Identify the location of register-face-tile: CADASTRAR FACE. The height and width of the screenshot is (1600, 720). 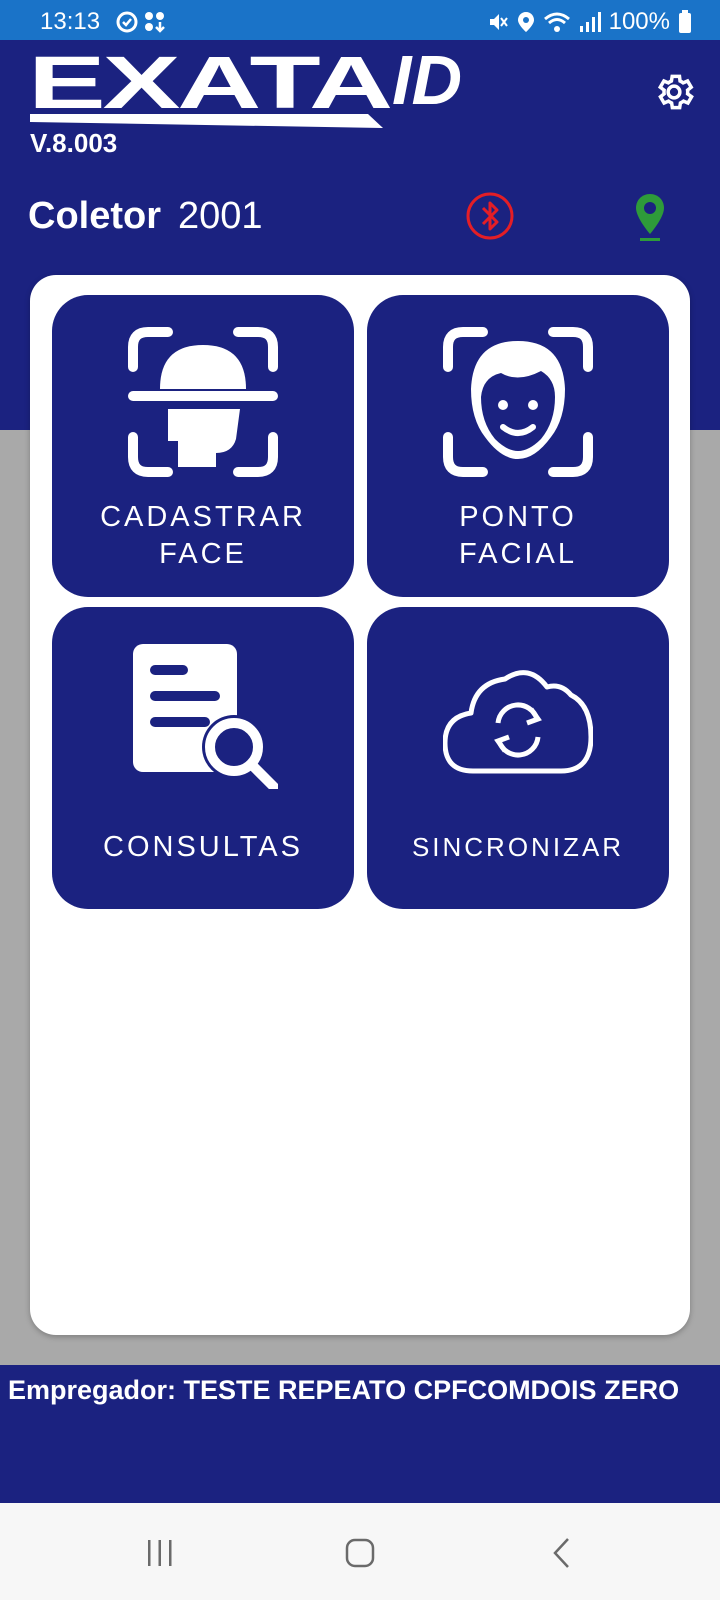
(203, 446).